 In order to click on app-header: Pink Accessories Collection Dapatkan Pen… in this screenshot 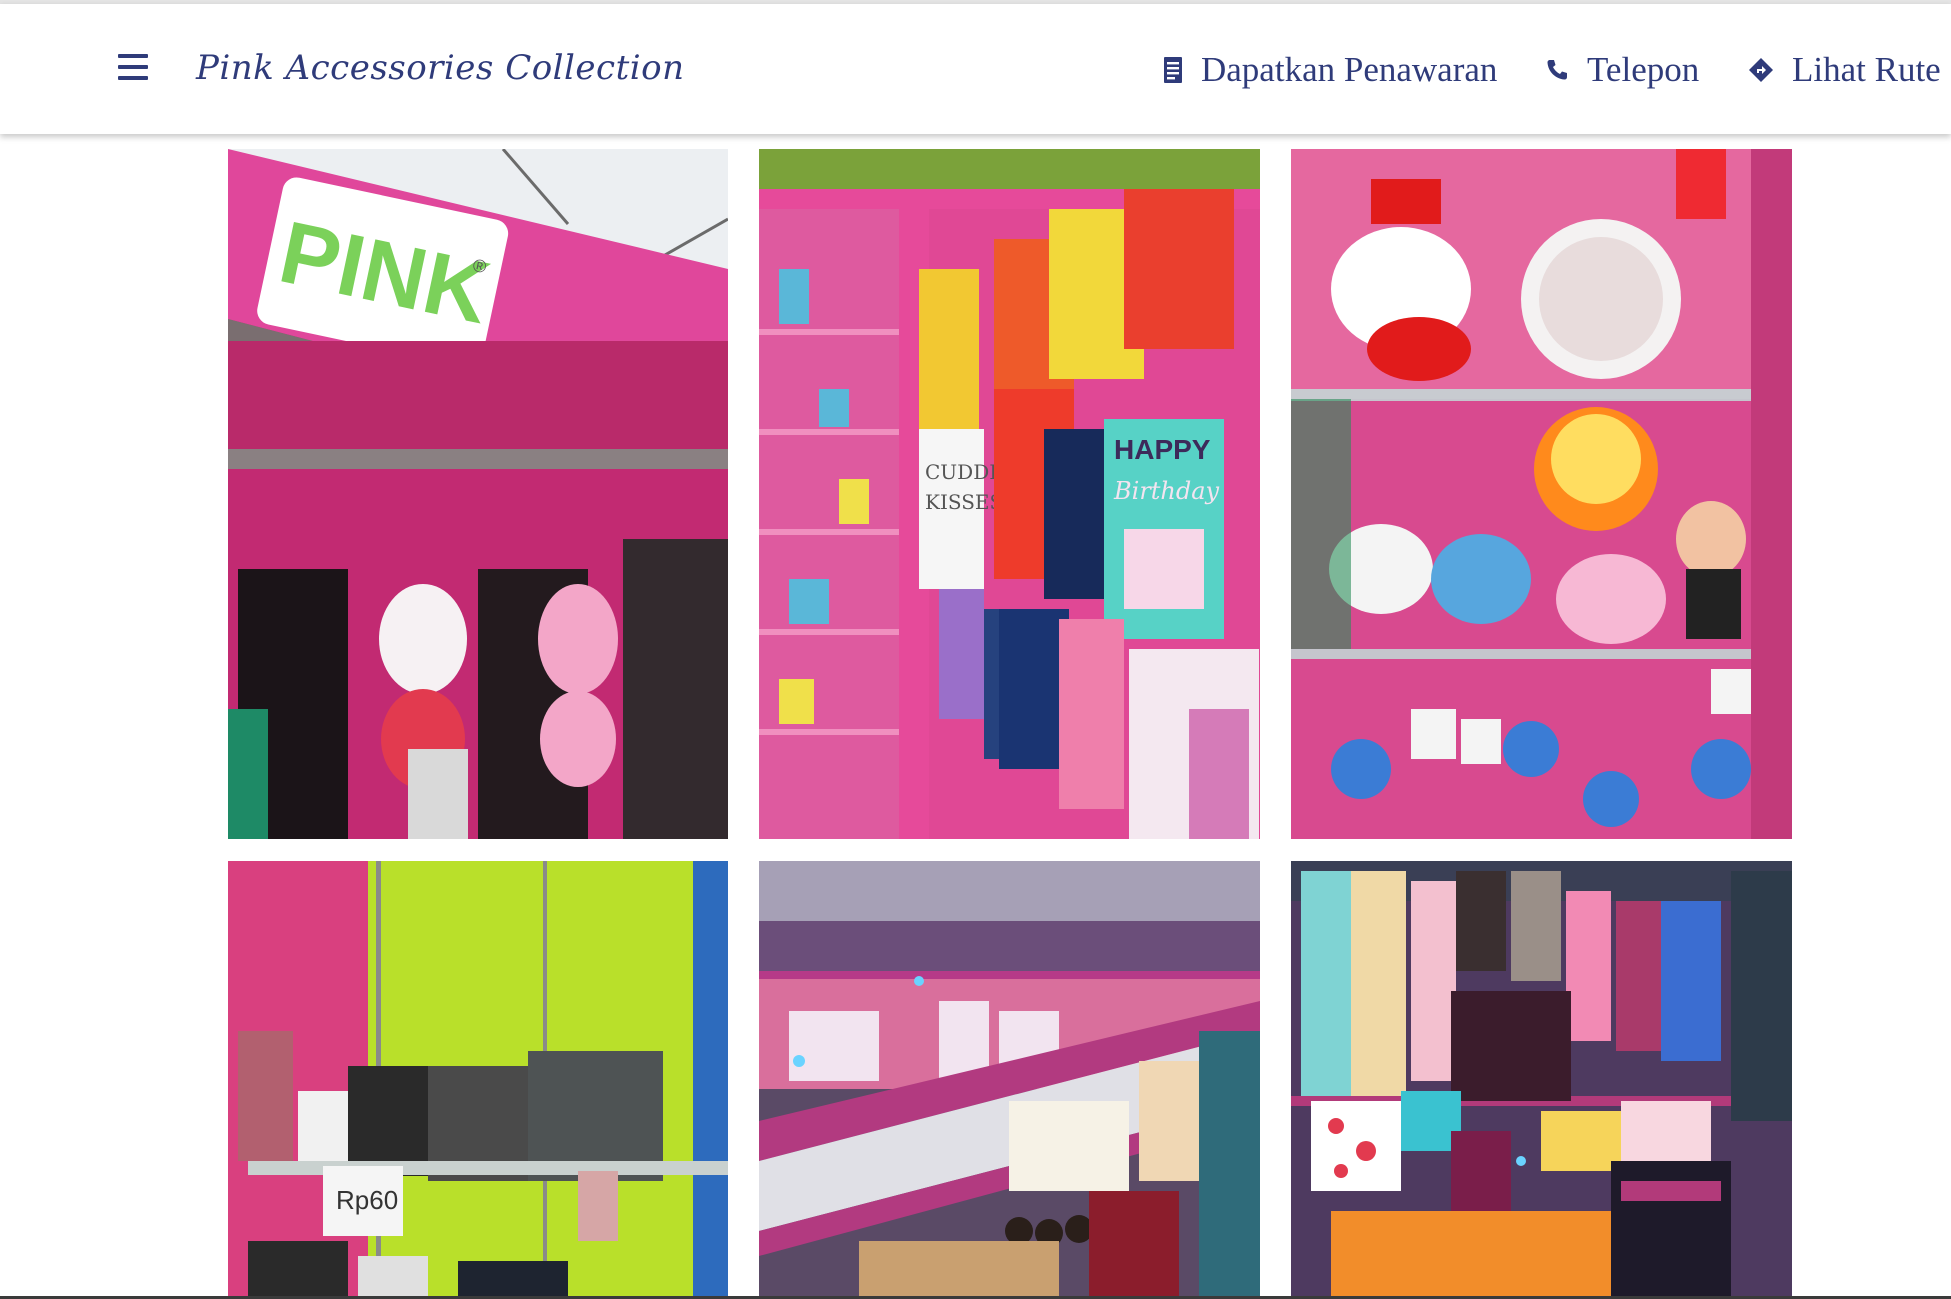, I will do `click(975, 69)`.